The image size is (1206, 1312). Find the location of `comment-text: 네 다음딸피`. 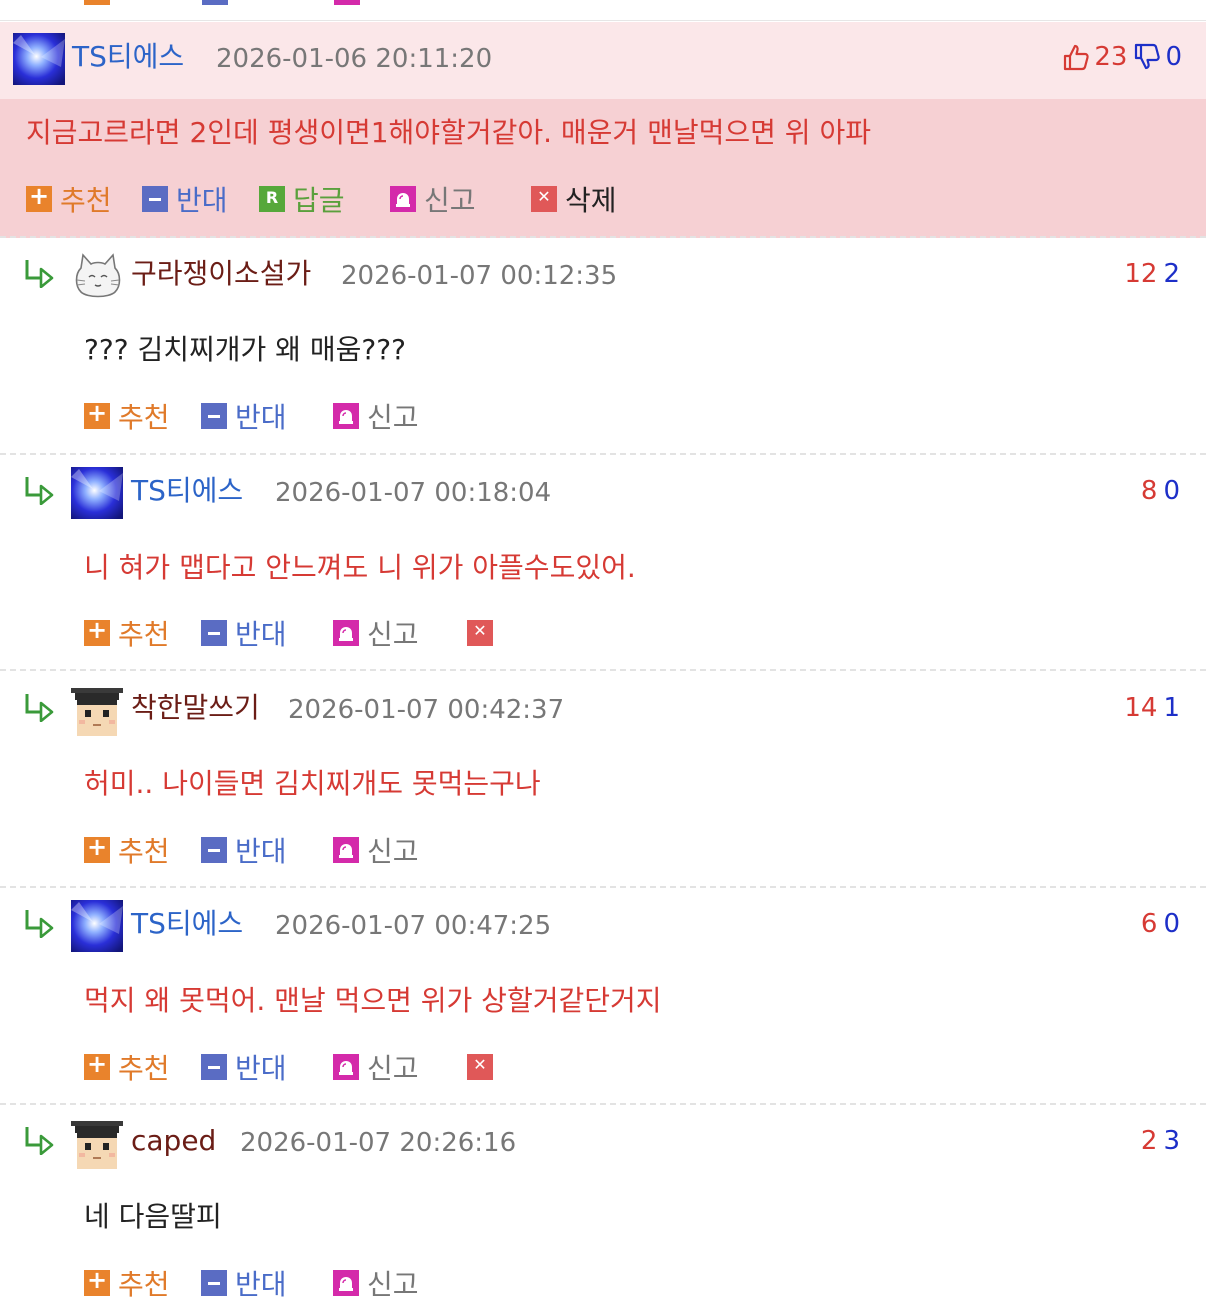

comment-text: 네 다음딸피 is located at coordinates (153, 1216).